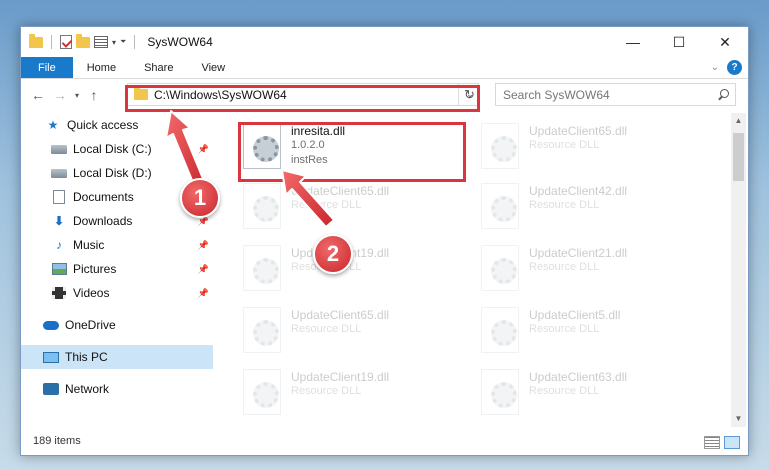  What do you see at coordinates (734, 67) in the screenshot?
I see `help-icon: ?` at bounding box center [734, 67].